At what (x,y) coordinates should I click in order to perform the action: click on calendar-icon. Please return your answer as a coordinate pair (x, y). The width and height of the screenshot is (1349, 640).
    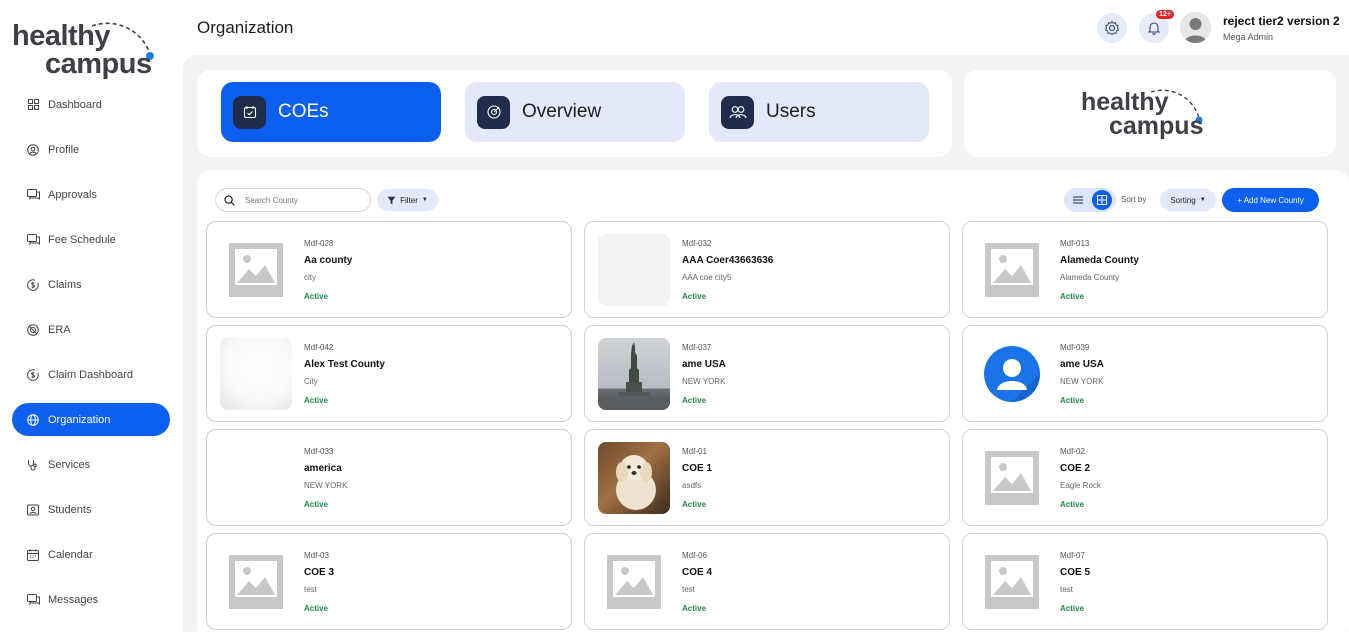
    Looking at the image, I should click on (33, 555).